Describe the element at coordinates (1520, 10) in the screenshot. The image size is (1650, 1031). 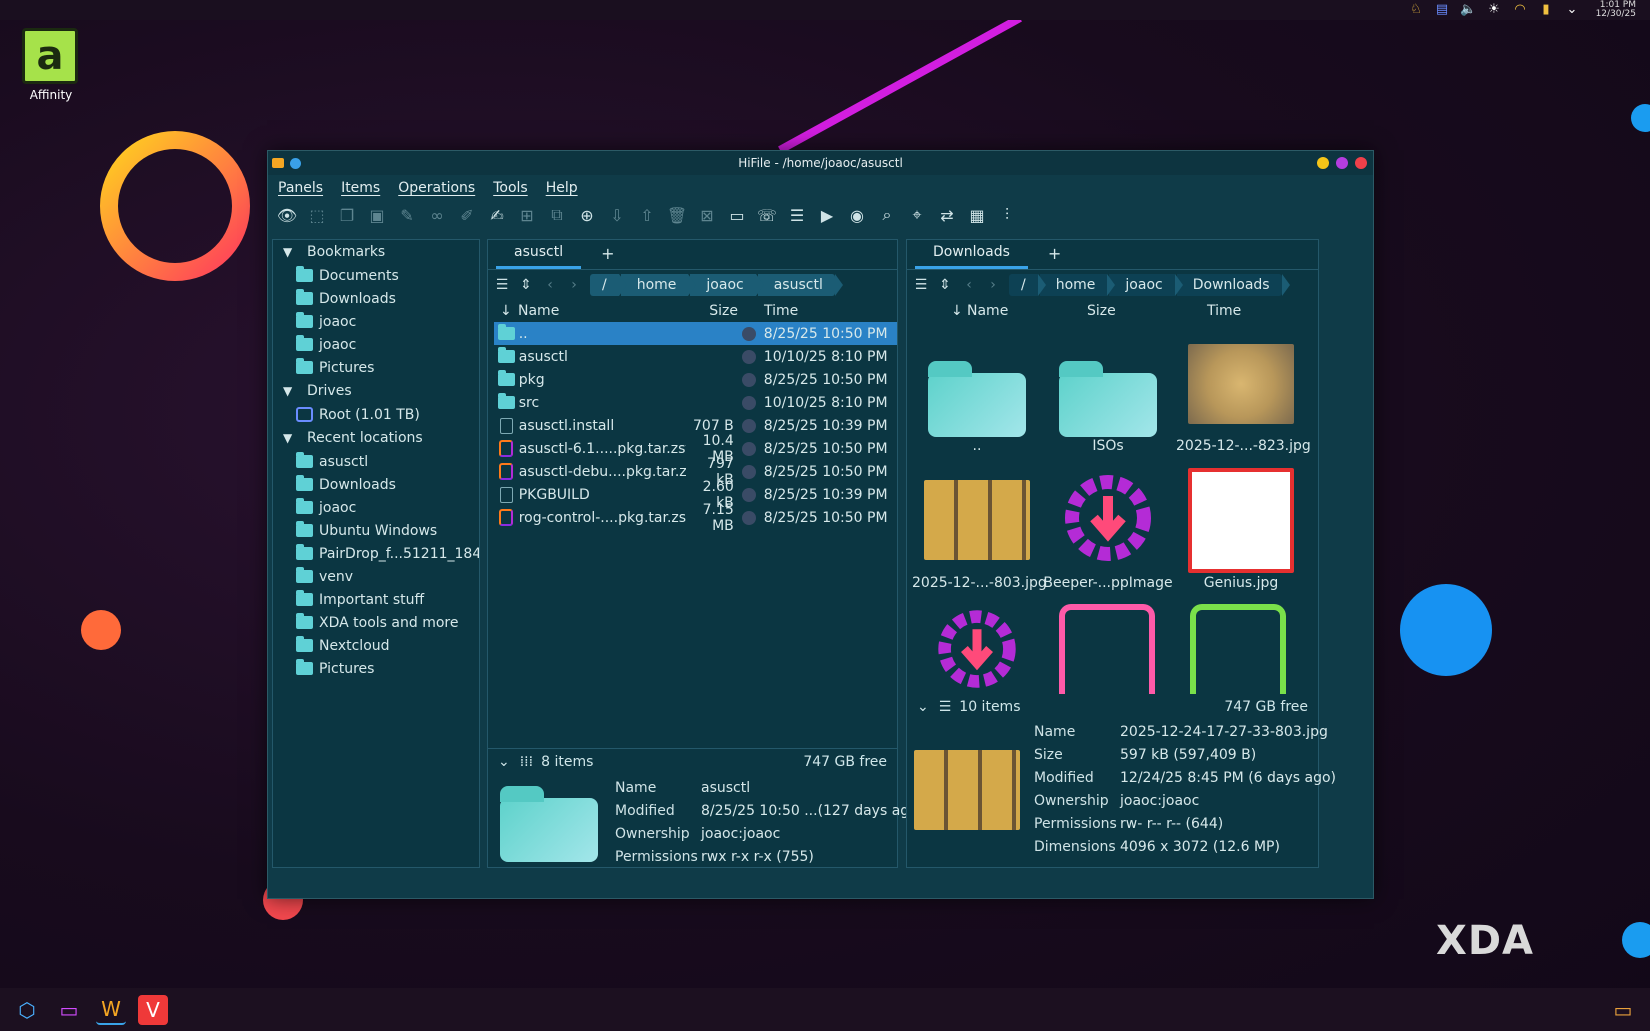
I see `wifi-icon: ◠` at that location.